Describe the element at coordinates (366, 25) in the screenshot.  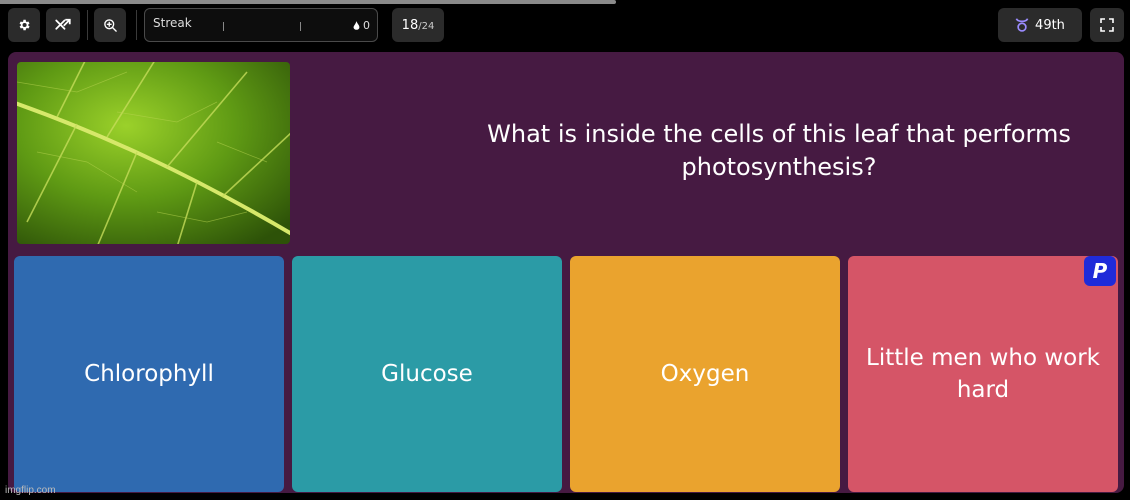
I see `streak-count-value: 0` at that location.